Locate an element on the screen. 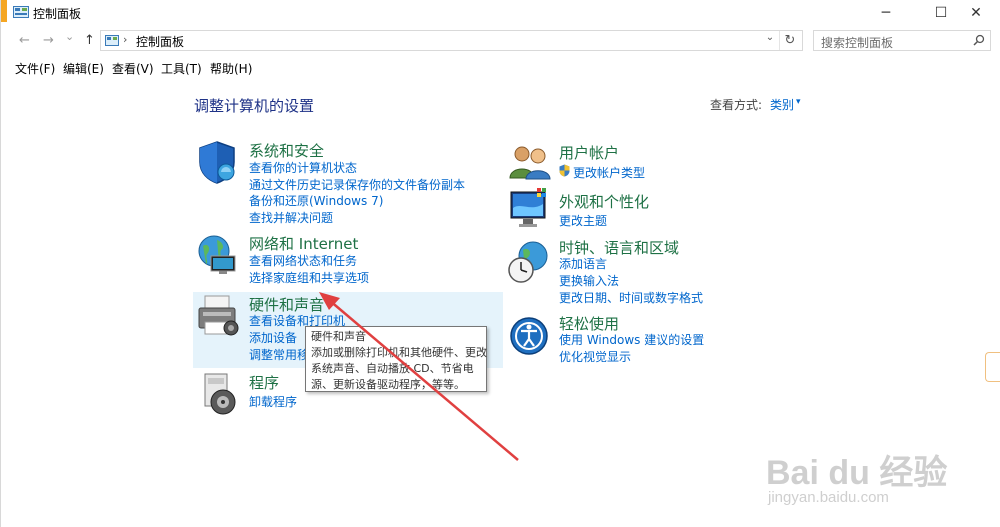  watermark-url: jingyan.baidu.com is located at coordinates (828, 497).